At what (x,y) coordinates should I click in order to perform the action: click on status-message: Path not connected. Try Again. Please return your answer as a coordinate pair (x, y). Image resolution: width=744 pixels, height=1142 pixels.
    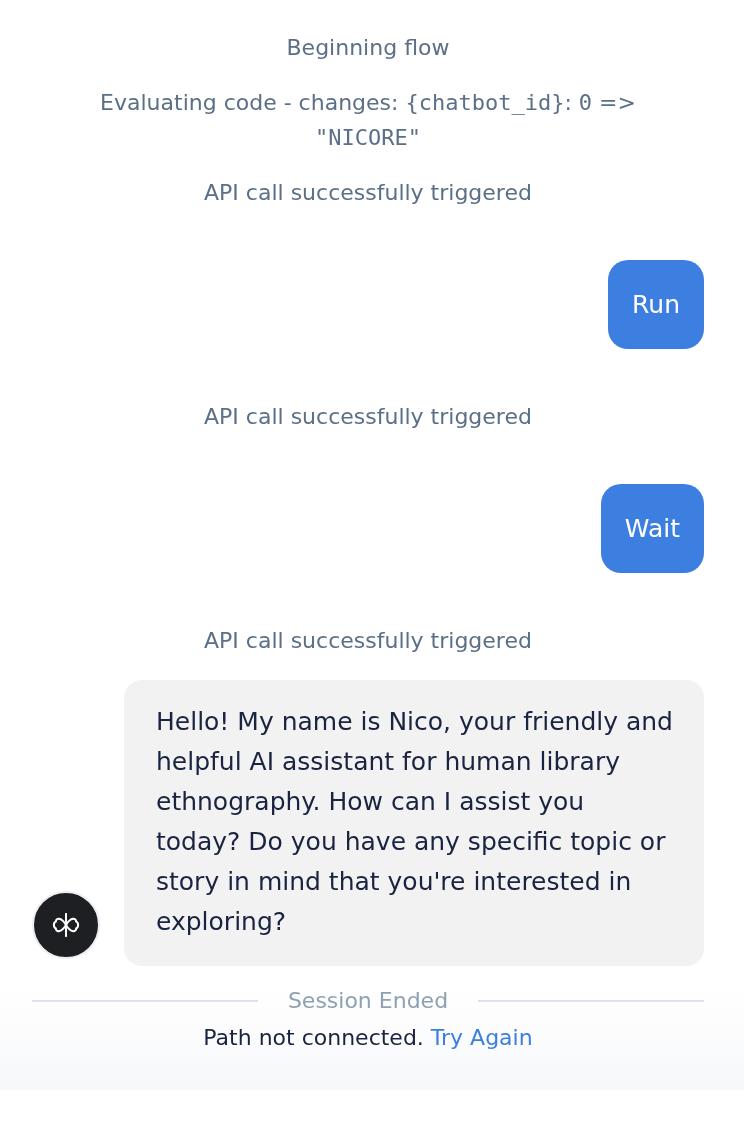
    Looking at the image, I should click on (368, 1037).